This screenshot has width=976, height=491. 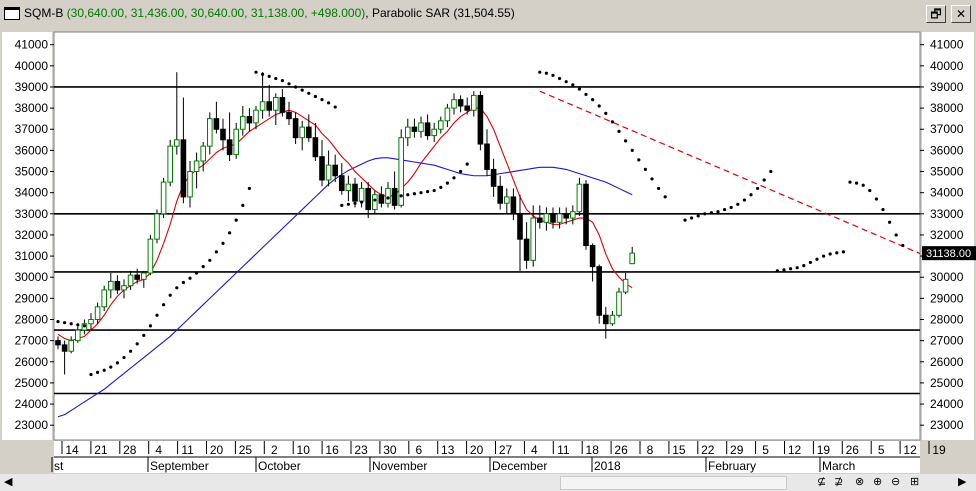 What do you see at coordinates (947, 383) in the screenshot?
I see `y-tick-label-right: 25000` at bounding box center [947, 383].